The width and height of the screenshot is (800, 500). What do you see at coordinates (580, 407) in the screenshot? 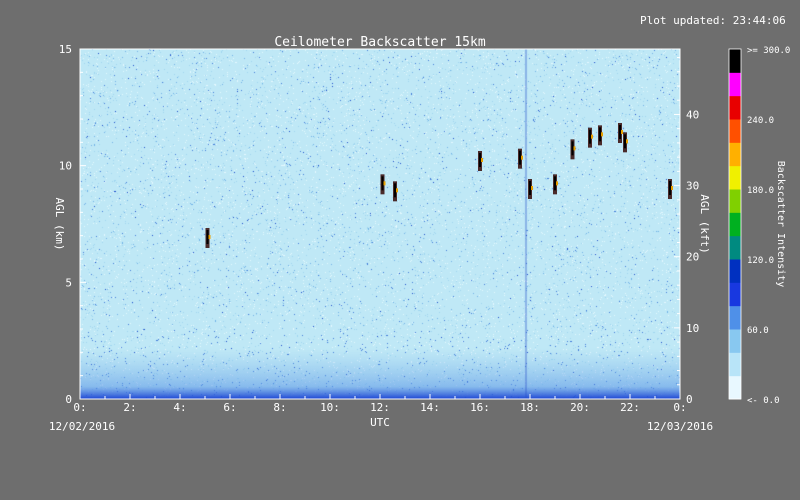
I see `x-tick-label: 20:` at bounding box center [580, 407].